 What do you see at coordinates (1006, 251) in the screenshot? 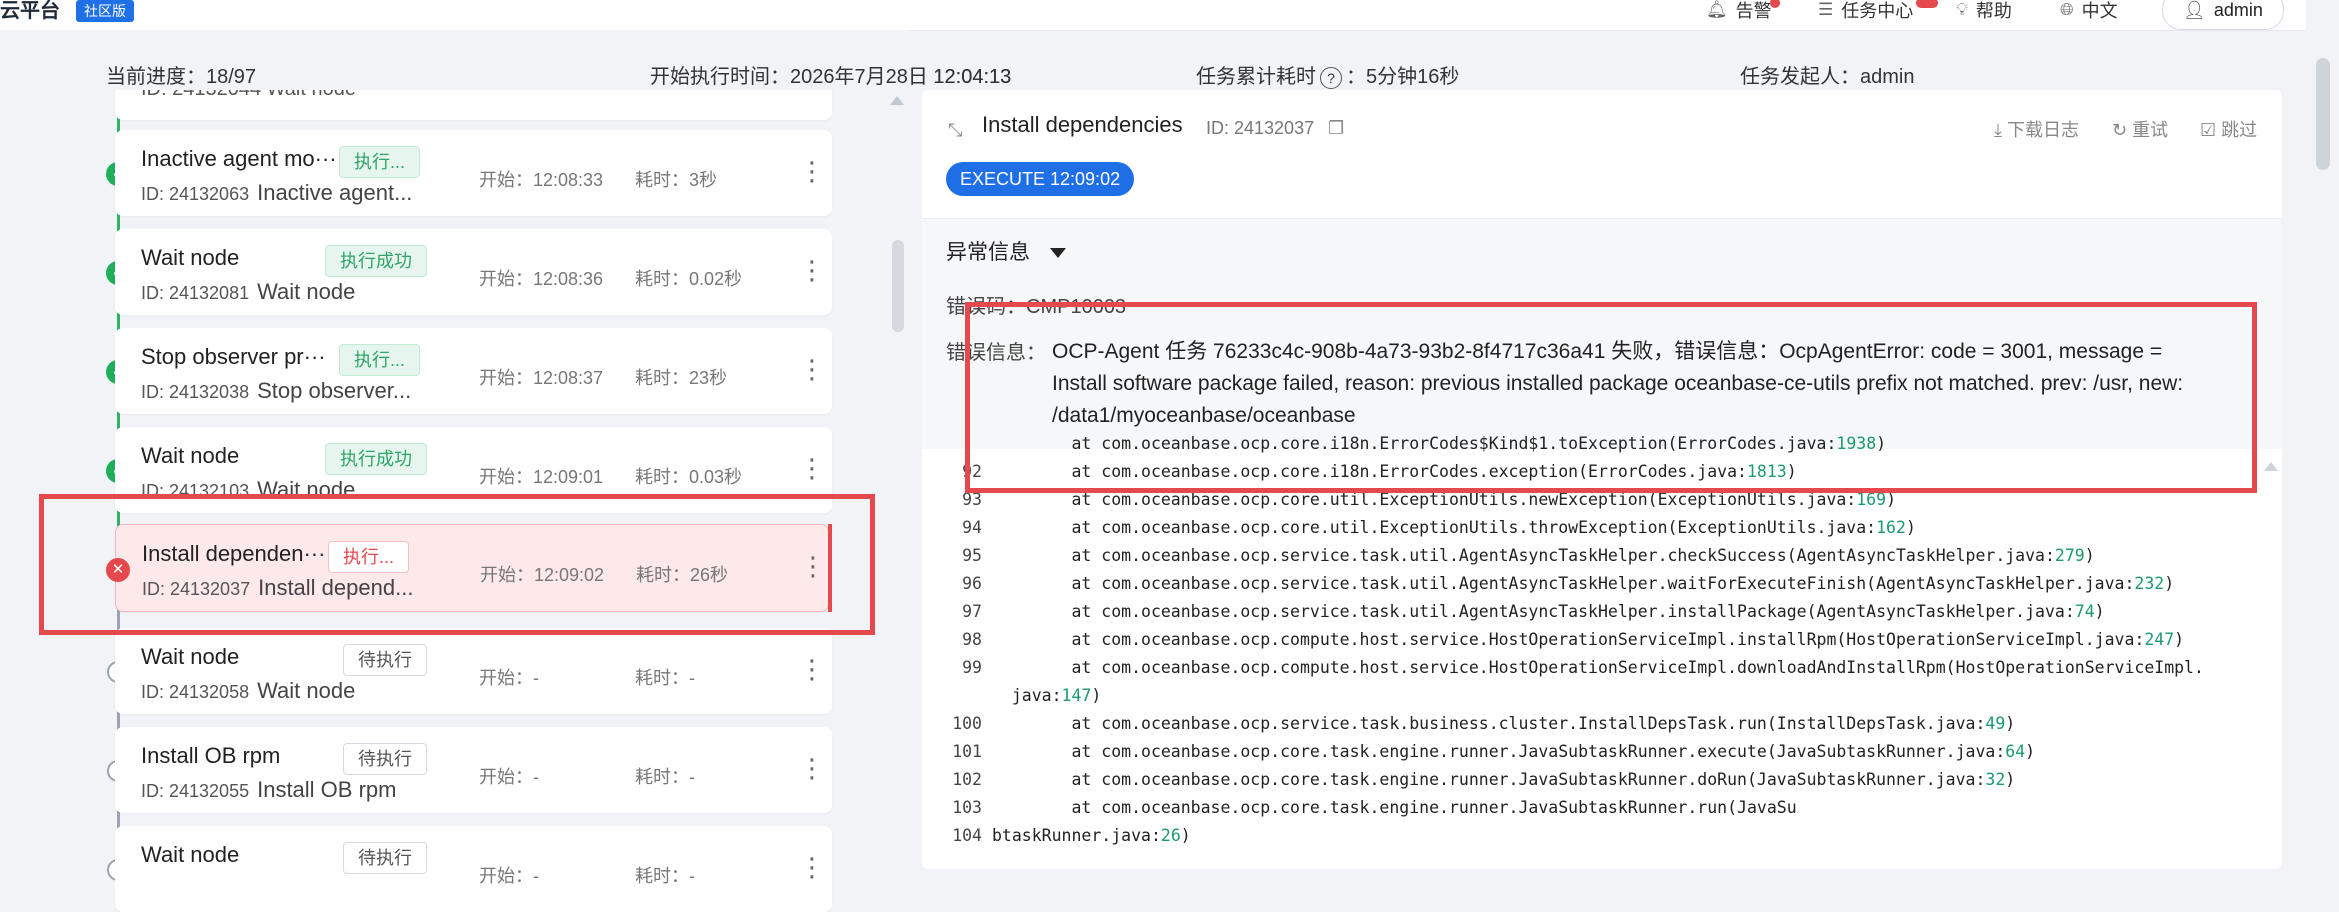
I see `error-section-toggle: 异常信息` at bounding box center [1006, 251].